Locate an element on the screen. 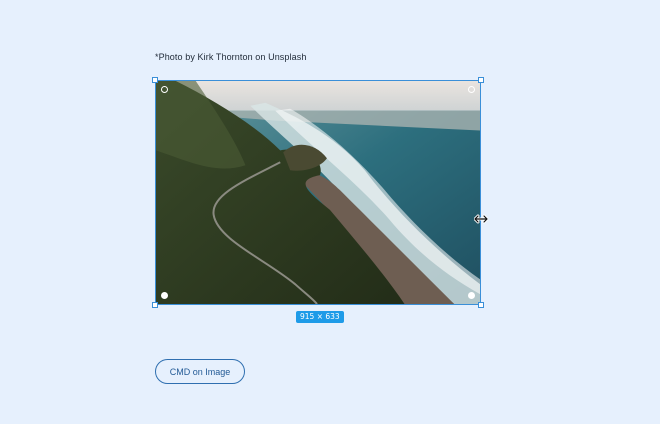 This screenshot has width=660, height=424. resize-handle-bottom-left is located at coordinates (155, 305).